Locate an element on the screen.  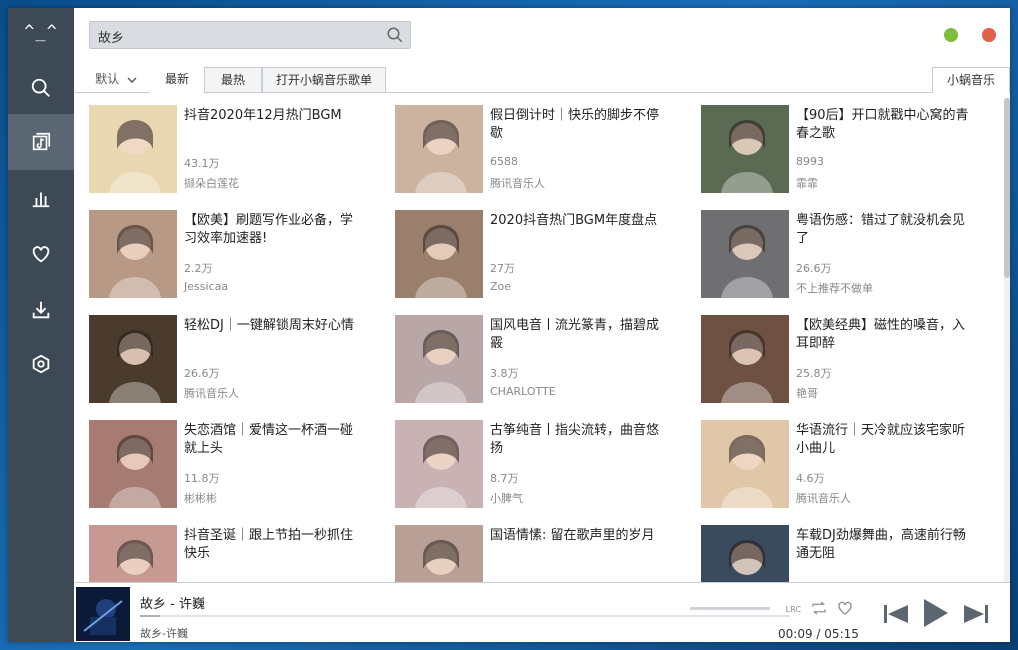
search-box is located at coordinates (250, 35).